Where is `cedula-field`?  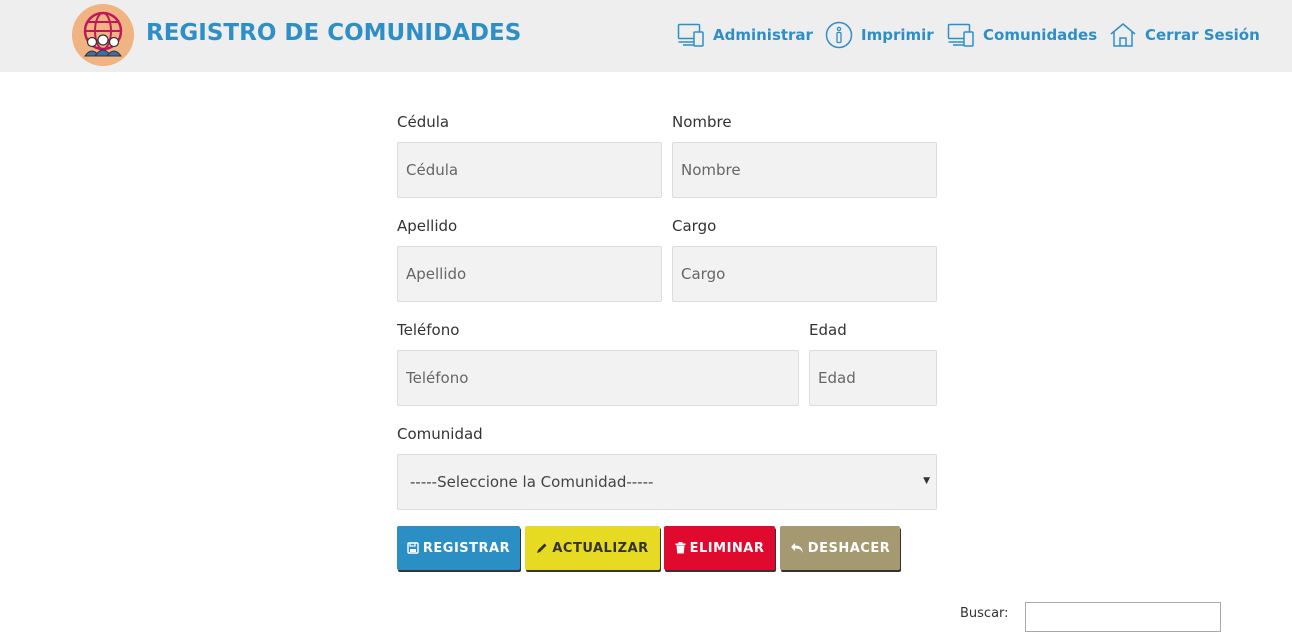
cedula-field is located at coordinates (529, 170).